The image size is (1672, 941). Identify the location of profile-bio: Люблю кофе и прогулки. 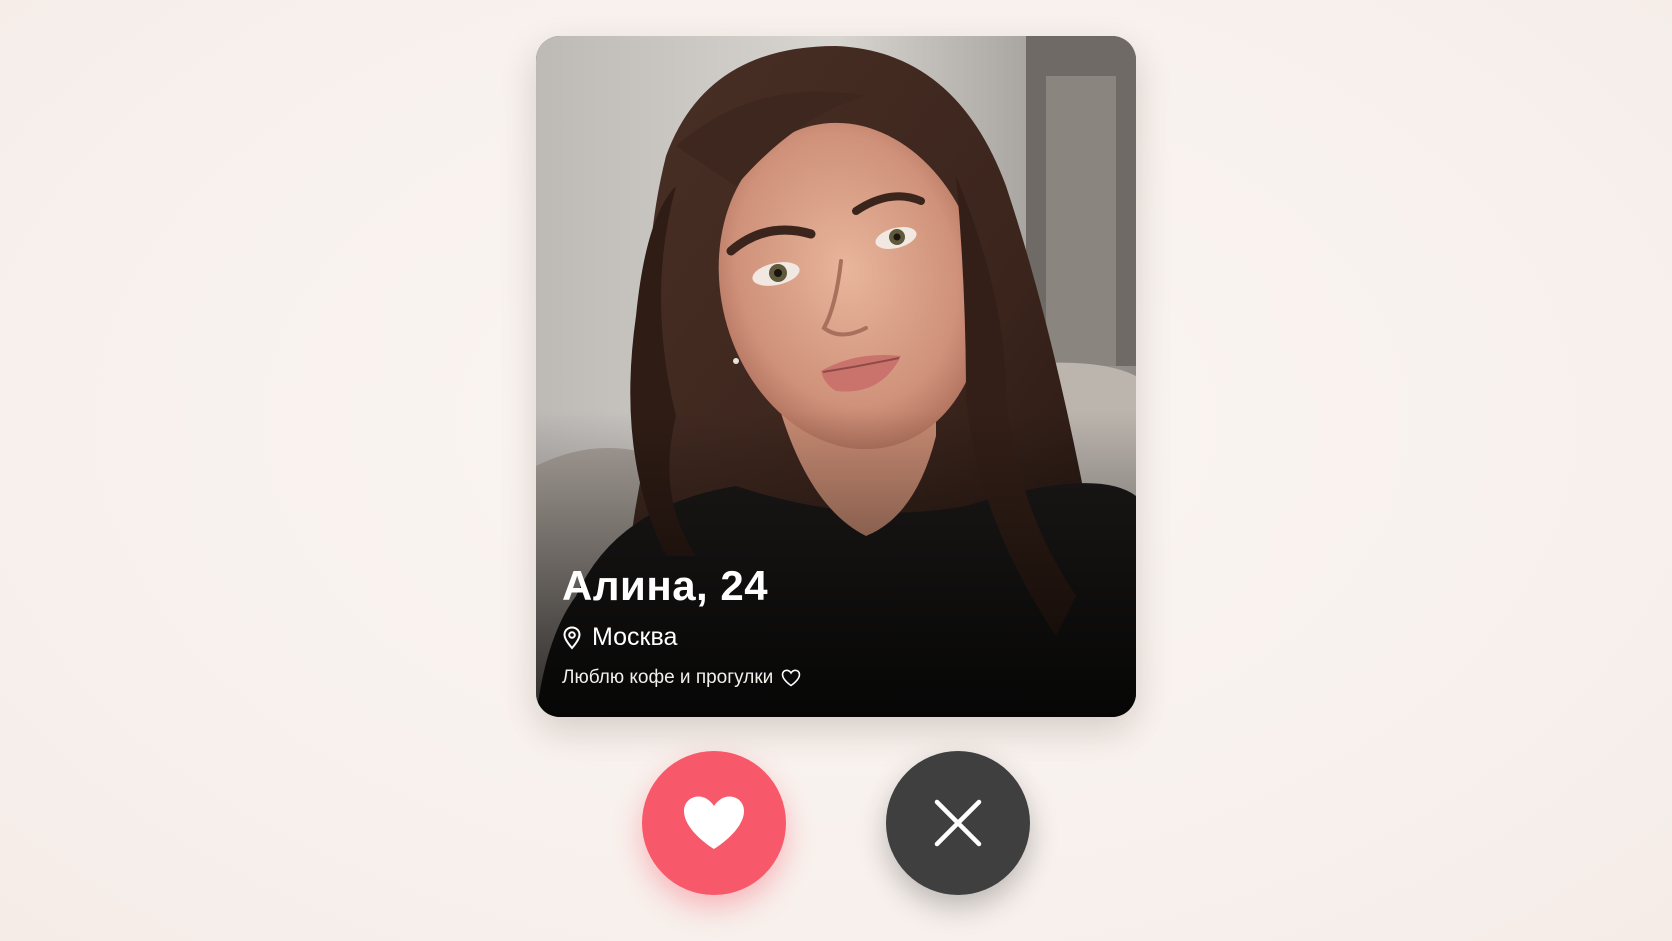
(836, 677).